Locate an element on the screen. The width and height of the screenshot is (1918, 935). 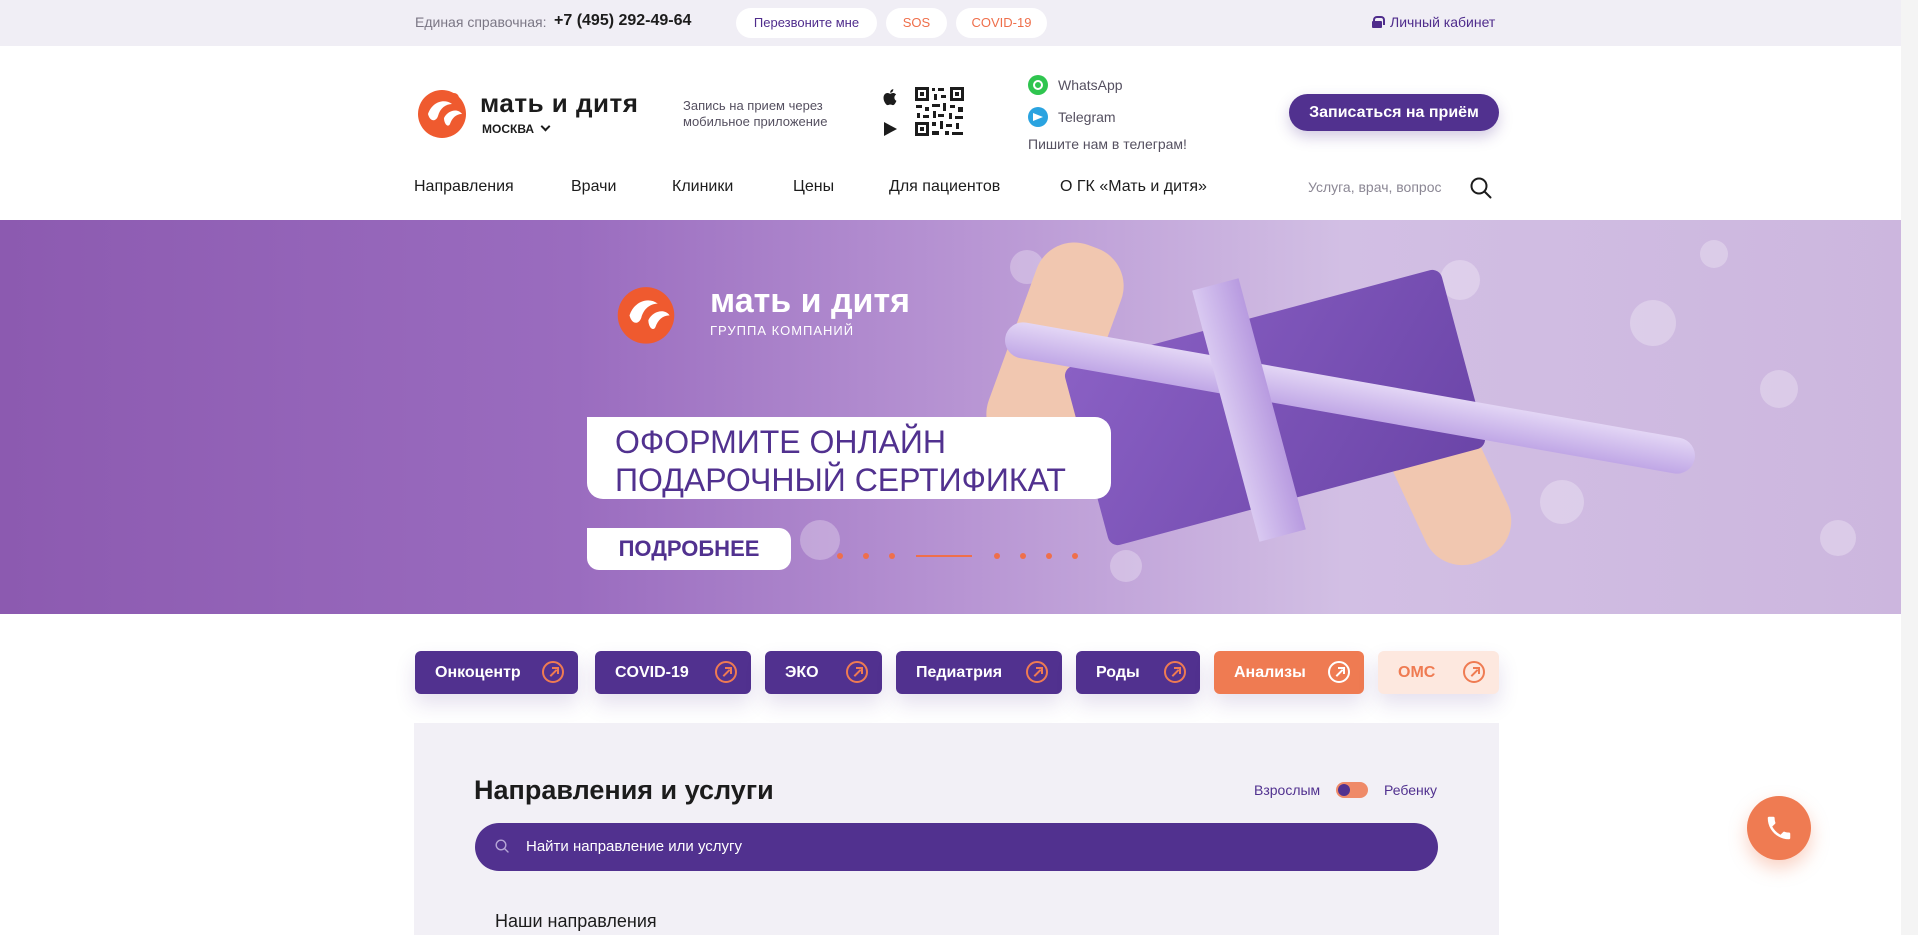
audience-toggle is located at coordinates (1352, 790).